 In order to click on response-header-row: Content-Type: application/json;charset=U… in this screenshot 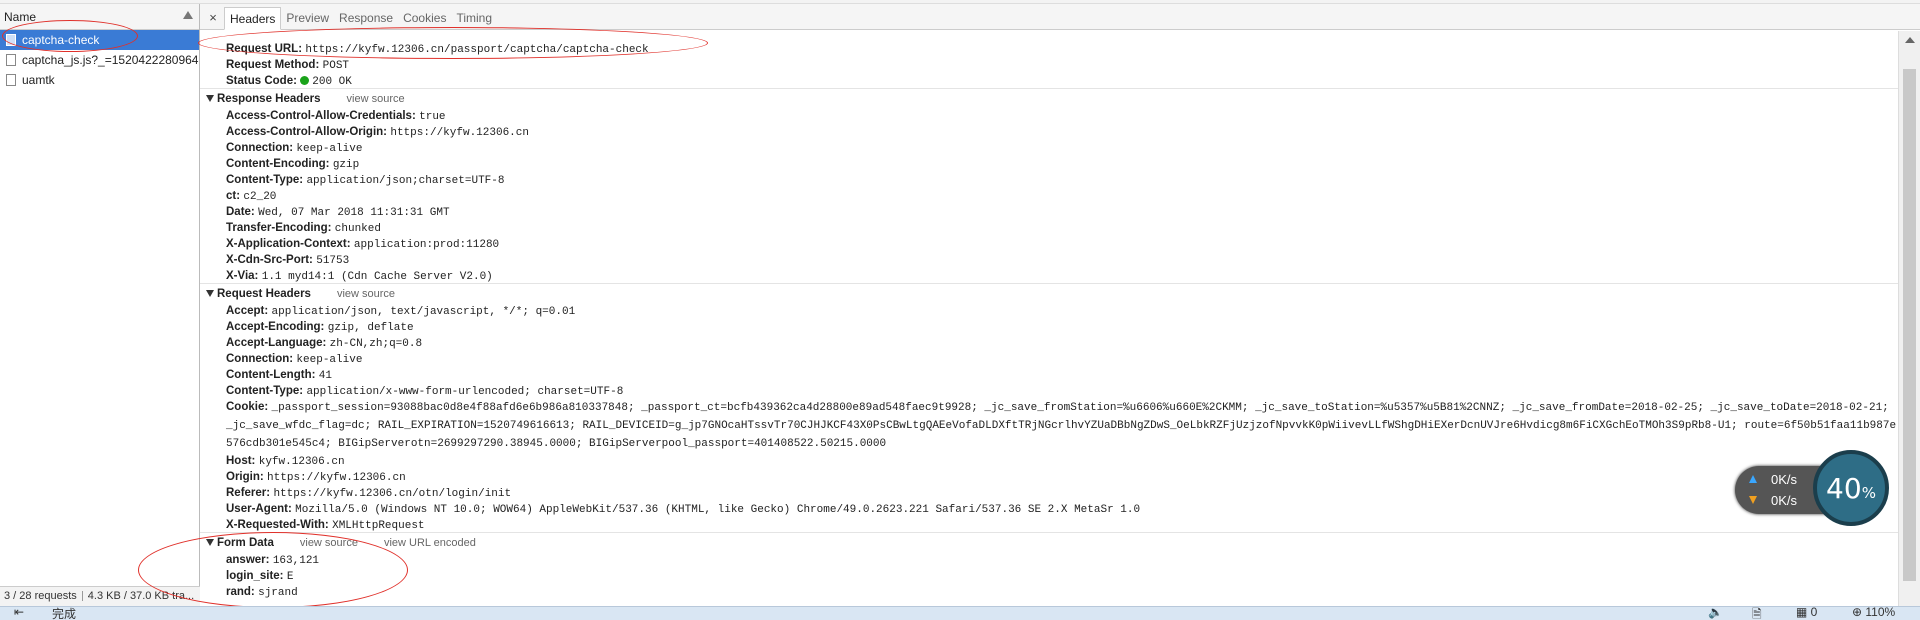, I will do `click(1049, 179)`.